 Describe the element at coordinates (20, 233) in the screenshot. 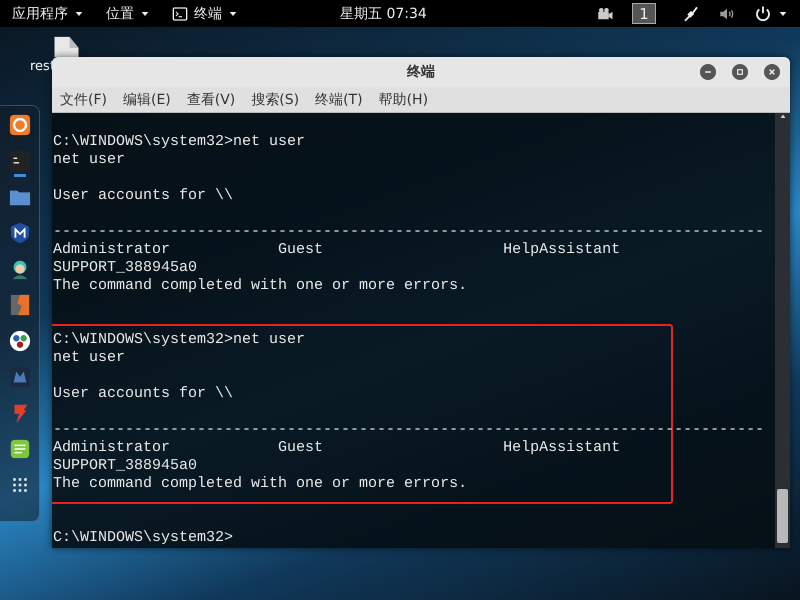

I see `shield-icon` at that location.